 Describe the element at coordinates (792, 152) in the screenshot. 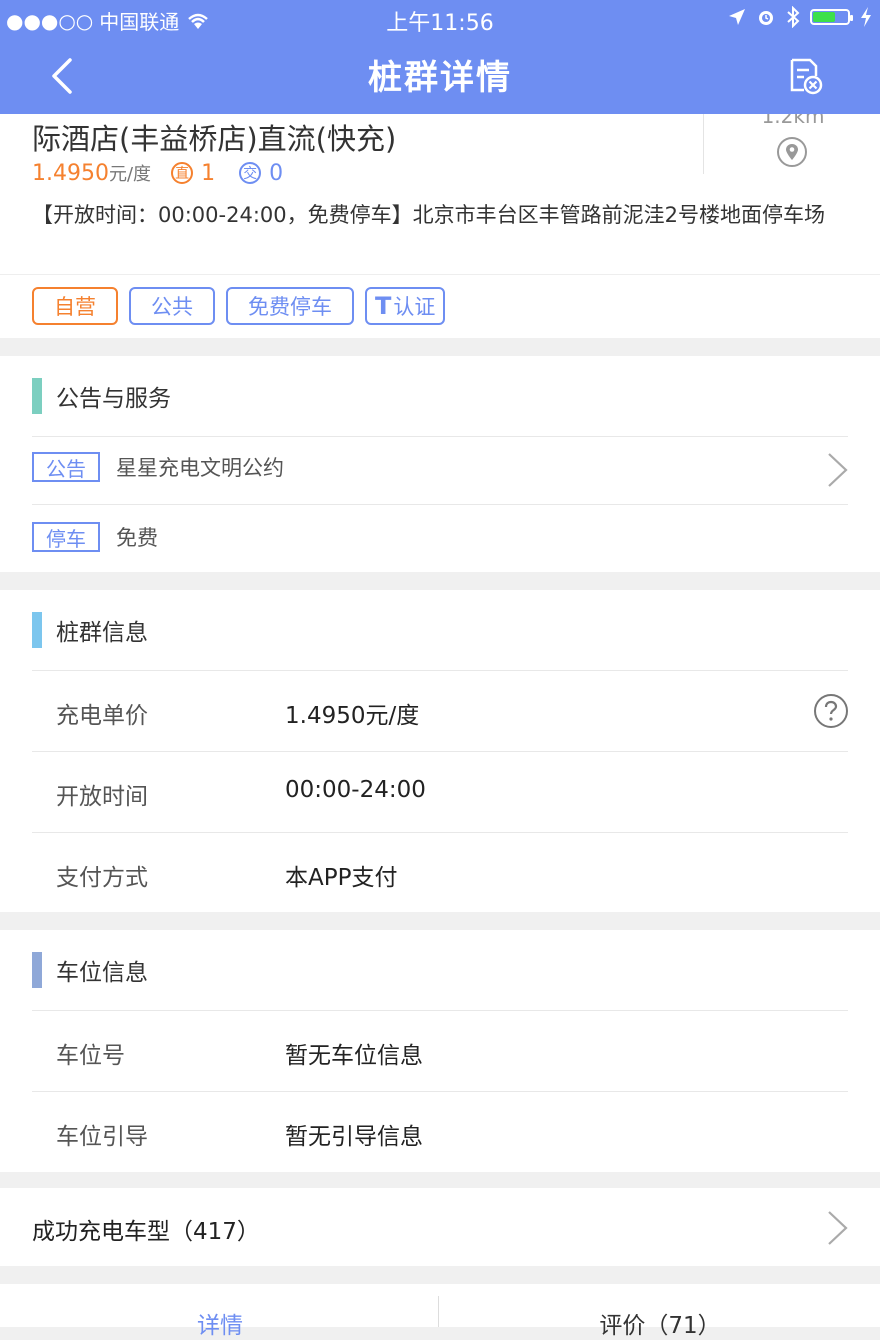

I see `map-pin-icon` at that location.